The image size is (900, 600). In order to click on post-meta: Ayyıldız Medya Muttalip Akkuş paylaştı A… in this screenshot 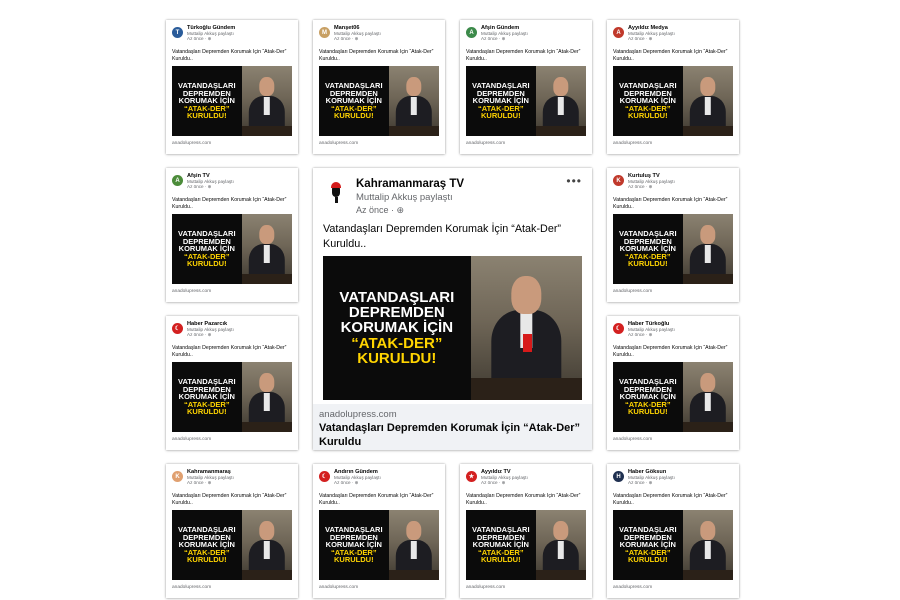, I will do `click(651, 33)`.